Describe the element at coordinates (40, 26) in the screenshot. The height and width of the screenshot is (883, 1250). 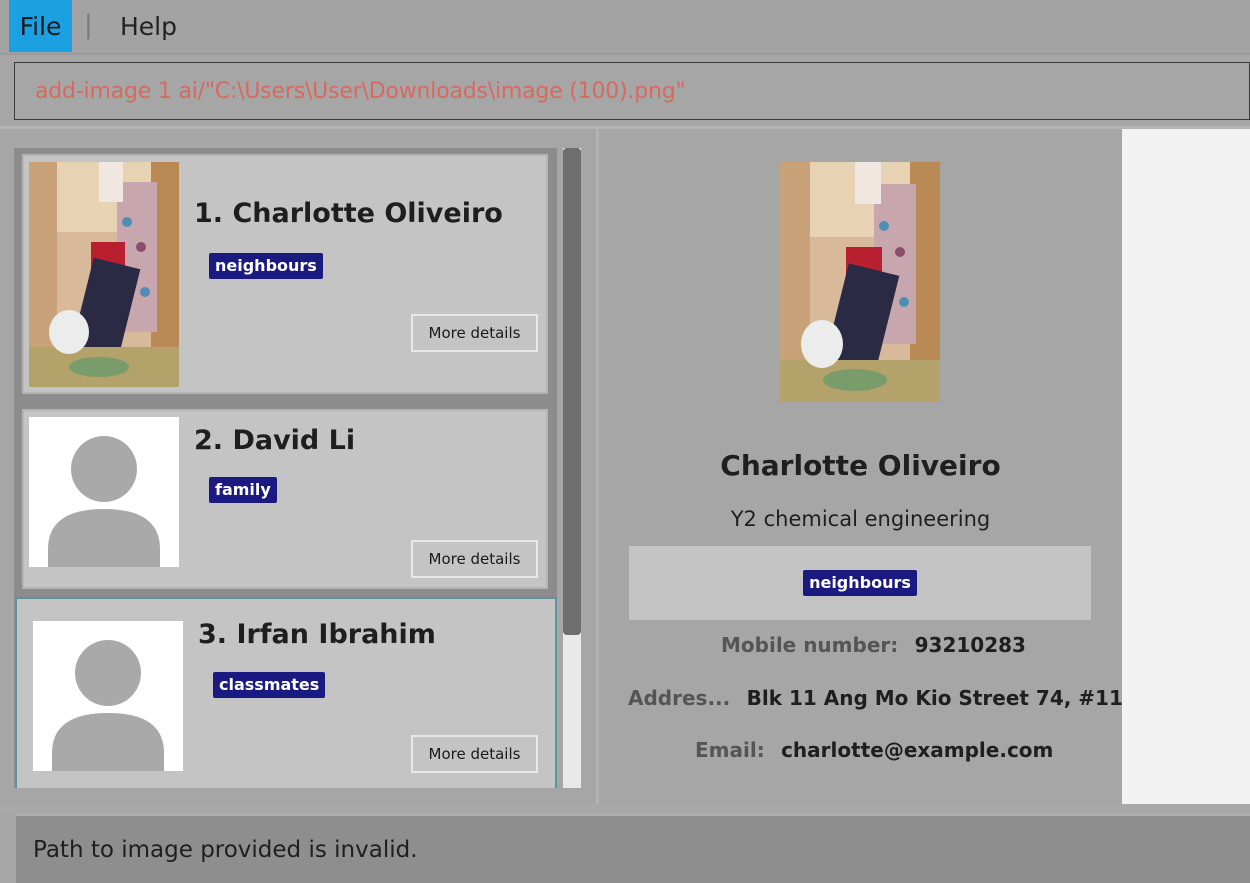
I see `menu-file: File` at that location.